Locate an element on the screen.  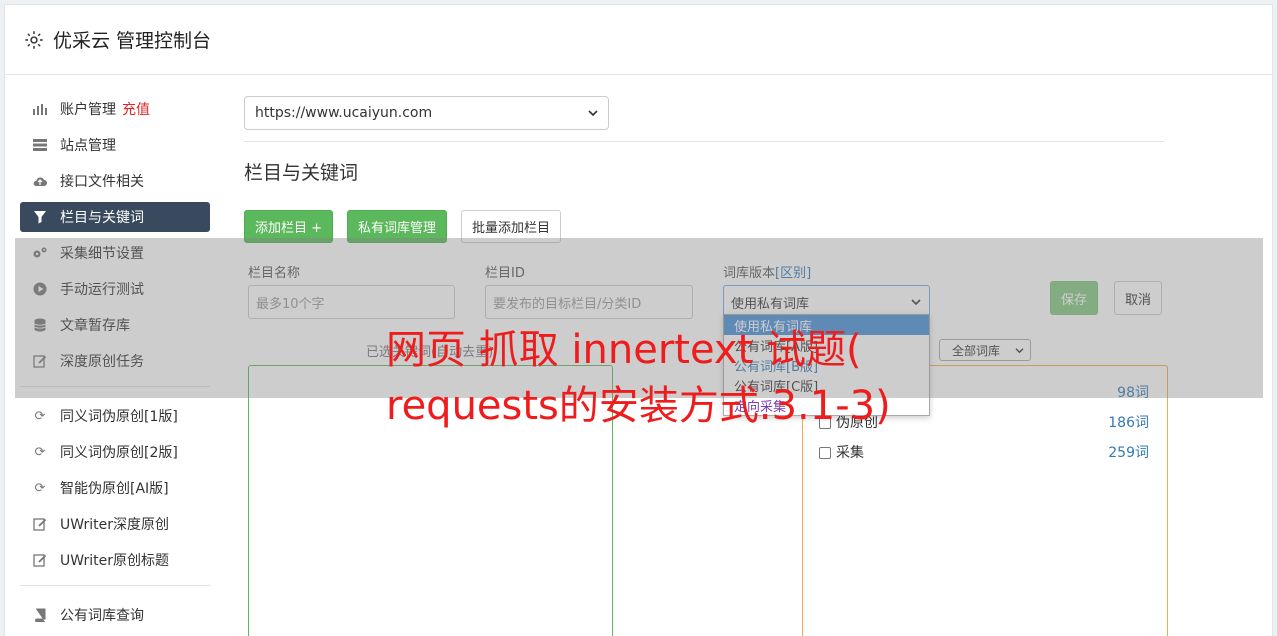
gear-icon is located at coordinates (34, 40).